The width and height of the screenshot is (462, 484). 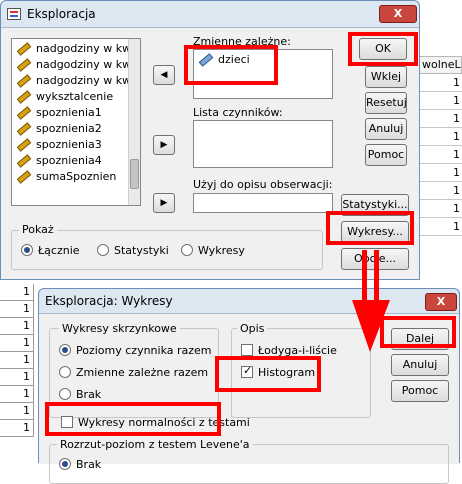 What do you see at coordinates (371, 301) in the screenshot?
I see `annotation-arrow` at bounding box center [371, 301].